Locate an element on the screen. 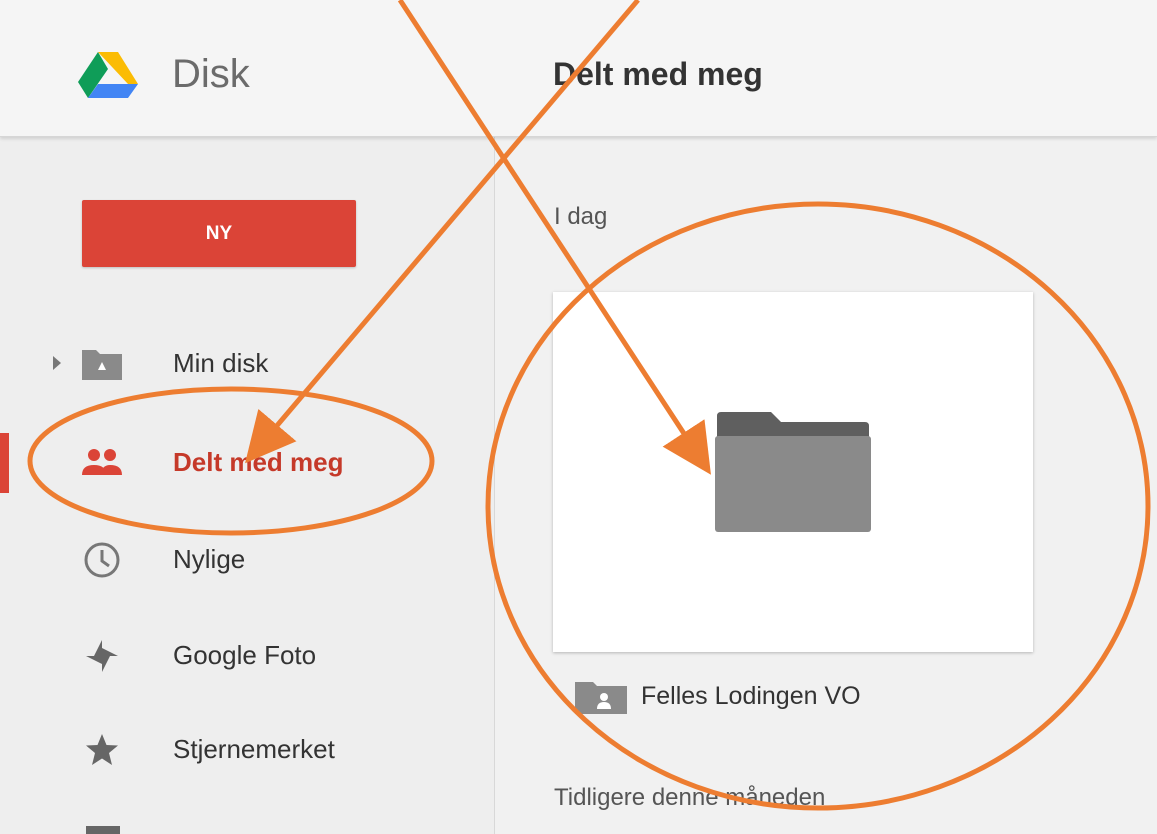  section-heading-earlier: Tidligere denne måneden is located at coordinates (690, 797).